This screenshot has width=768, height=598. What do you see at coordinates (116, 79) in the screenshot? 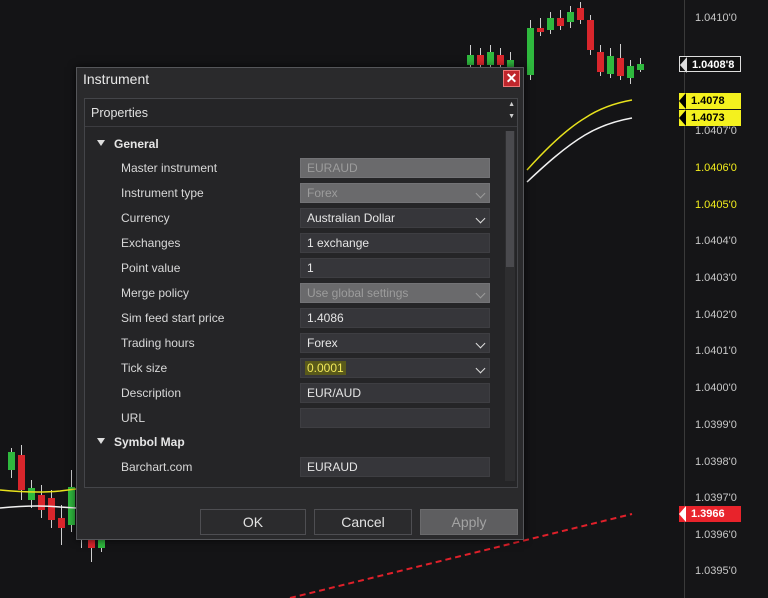
I see `dialog-title: Instrument` at bounding box center [116, 79].